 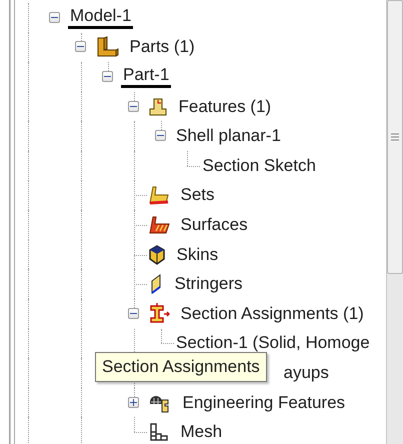 What do you see at coordinates (146, 76) in the screenshot?
I see `tree-item: Part-1` at bounding box center [146, 76].